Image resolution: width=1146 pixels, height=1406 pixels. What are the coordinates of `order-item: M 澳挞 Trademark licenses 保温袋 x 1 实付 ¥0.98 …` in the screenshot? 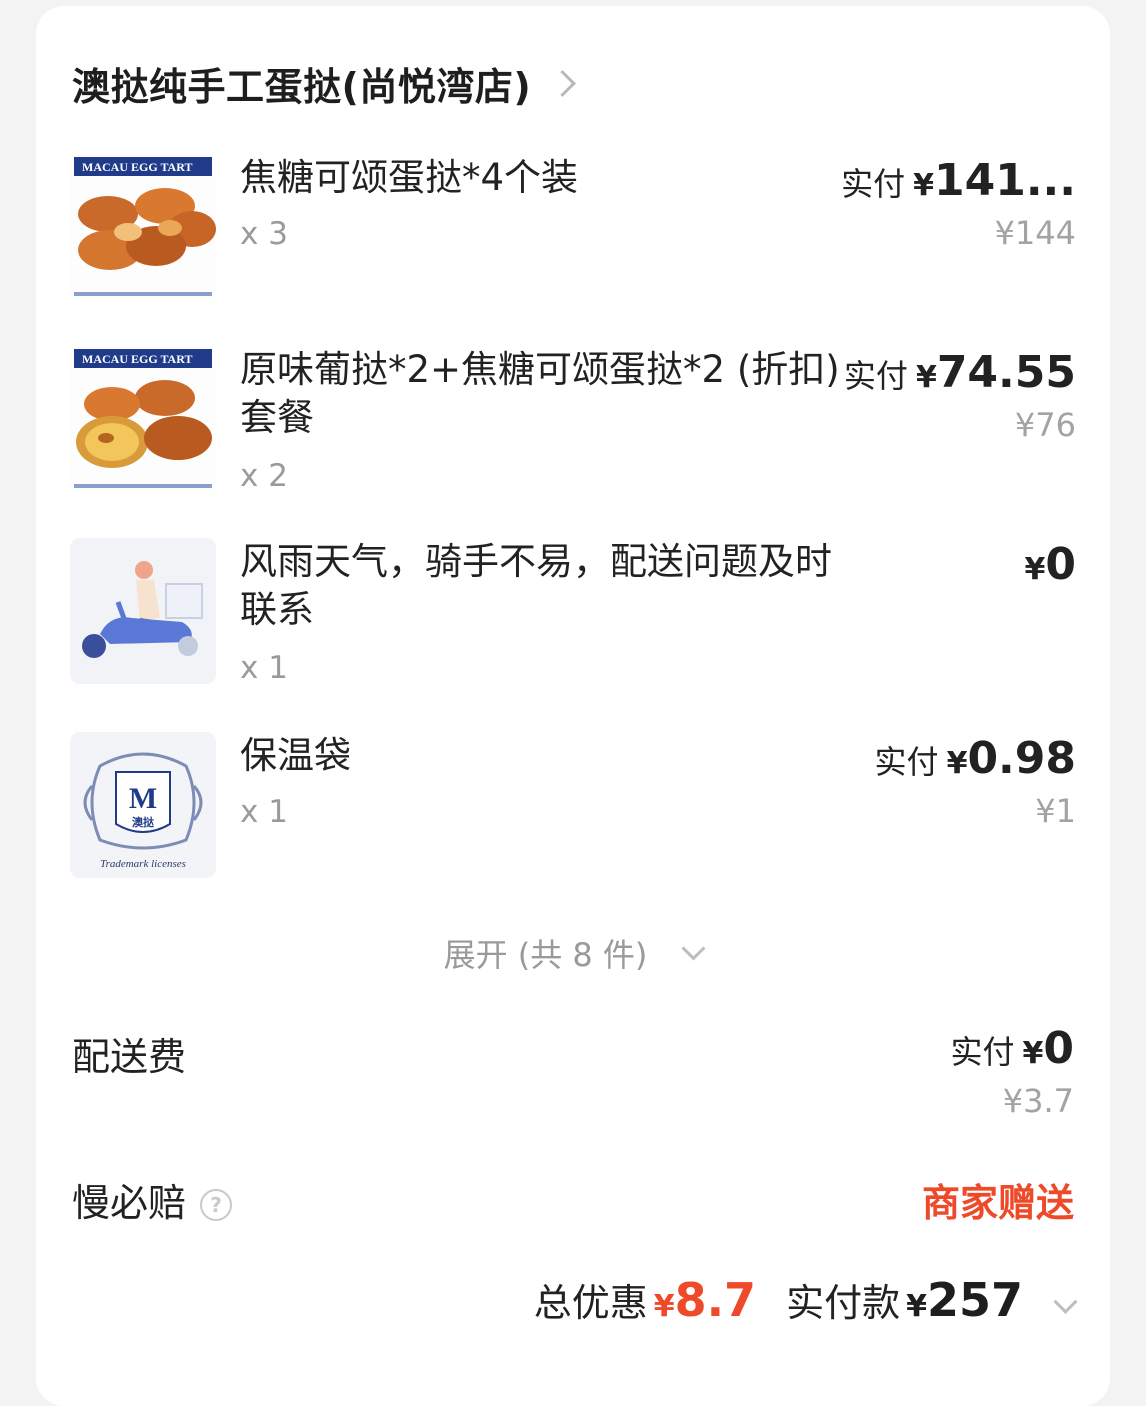 It's located at (573, 807).